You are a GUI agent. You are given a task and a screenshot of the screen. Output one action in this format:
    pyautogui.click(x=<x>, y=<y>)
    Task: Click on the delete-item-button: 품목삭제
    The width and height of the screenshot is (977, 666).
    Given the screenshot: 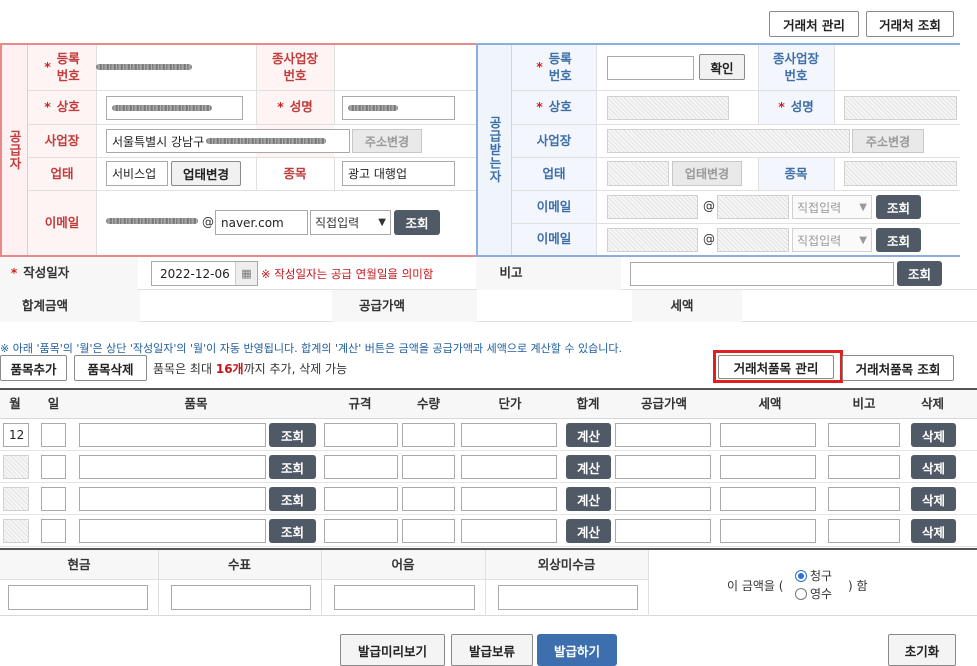 What is the action you would take?
    pyautogui.click(x=110, y=368)
    